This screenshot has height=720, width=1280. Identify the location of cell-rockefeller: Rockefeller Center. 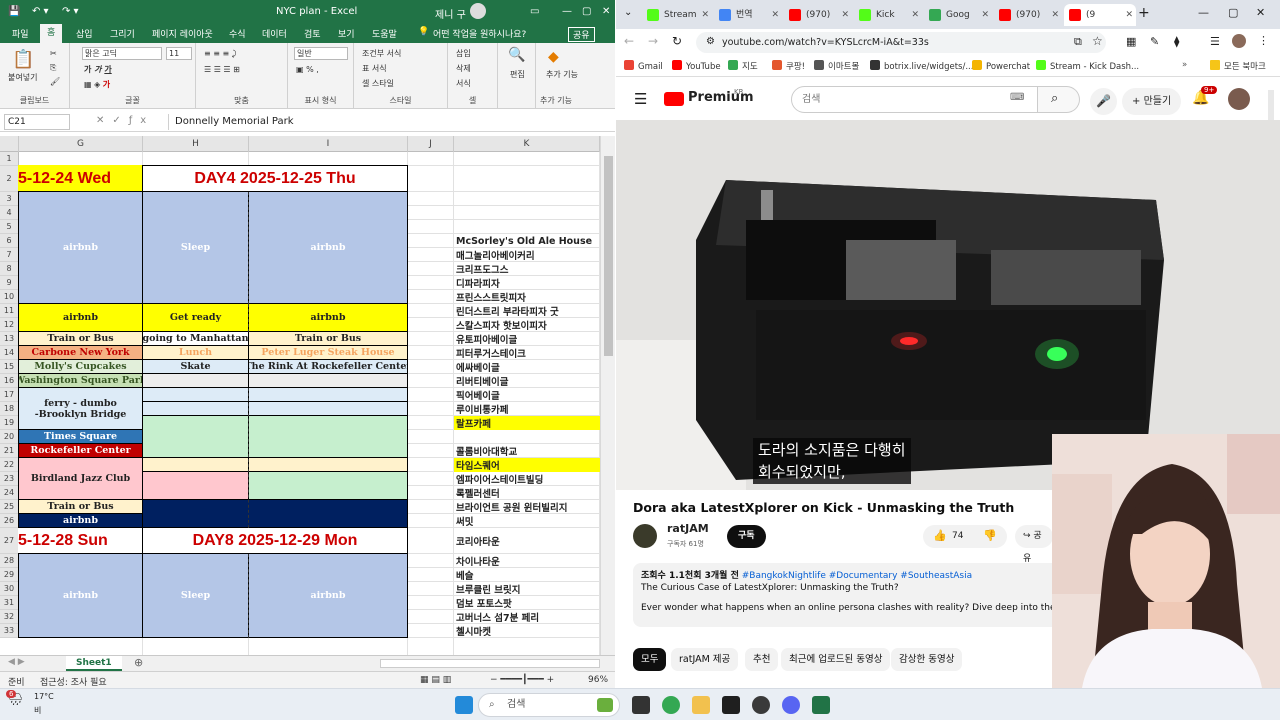
(80, 450).